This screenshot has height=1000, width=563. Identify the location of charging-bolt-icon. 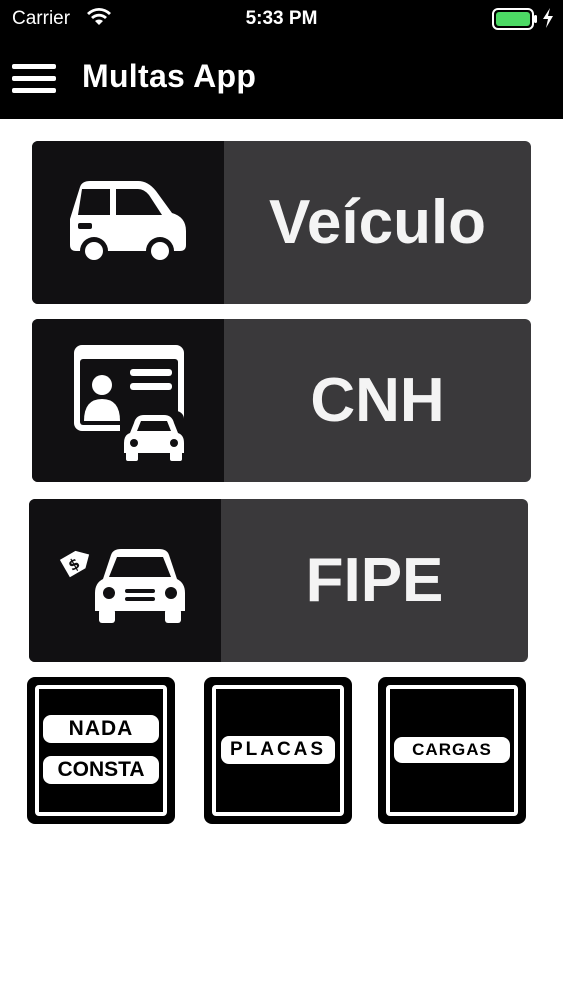
(548, 20).